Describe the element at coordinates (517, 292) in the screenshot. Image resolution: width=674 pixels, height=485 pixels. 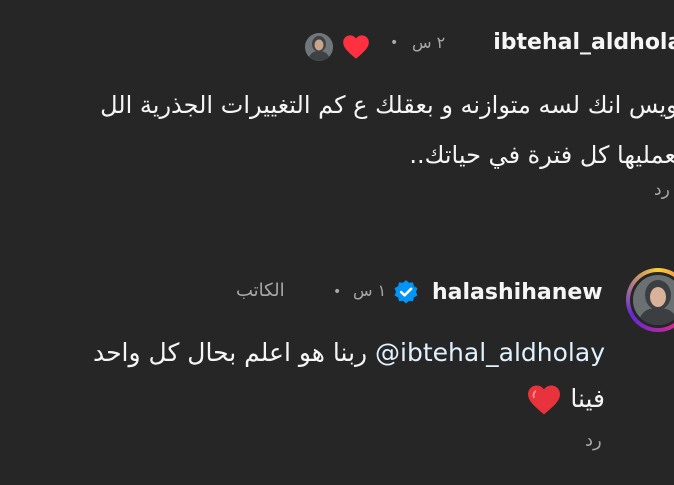
I see `comment2-username: halashihanew` at that location.